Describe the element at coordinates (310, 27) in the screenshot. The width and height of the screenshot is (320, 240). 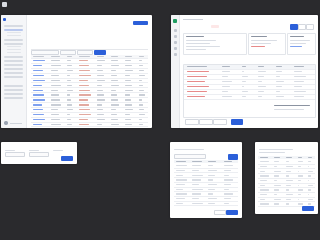
I see `more-button` at that location.